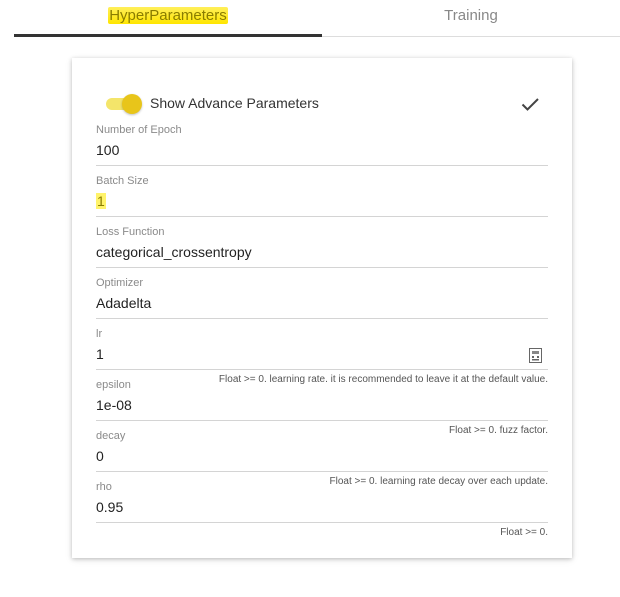 The height and width of the screenshot is (597, 620). I want to click on calculator-icon, so click(535, 355).